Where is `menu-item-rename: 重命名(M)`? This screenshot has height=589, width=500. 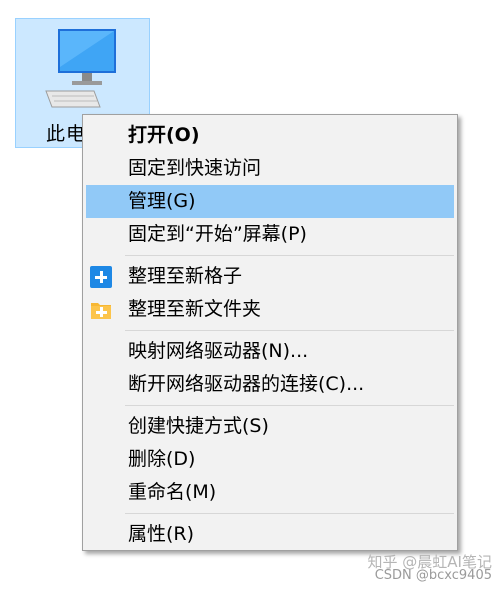
menu-item-rename: 重命名(M) is located at coordinates (270, 492).